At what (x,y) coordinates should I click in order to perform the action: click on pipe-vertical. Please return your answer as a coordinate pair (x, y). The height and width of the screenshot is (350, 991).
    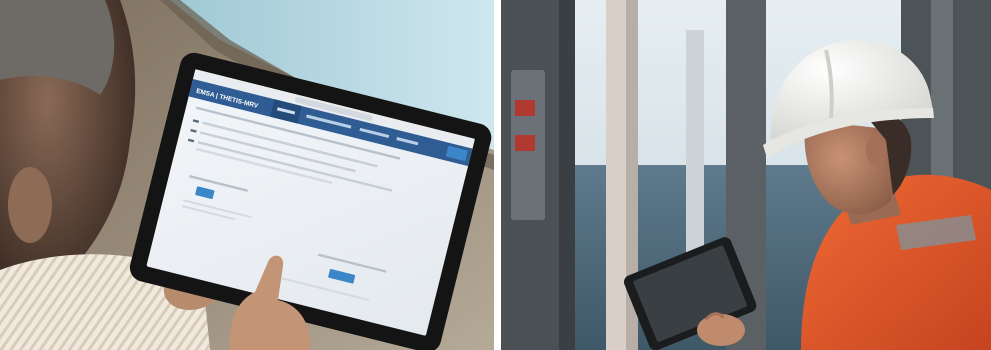
    Looking at the image, I should click on (942, 100).